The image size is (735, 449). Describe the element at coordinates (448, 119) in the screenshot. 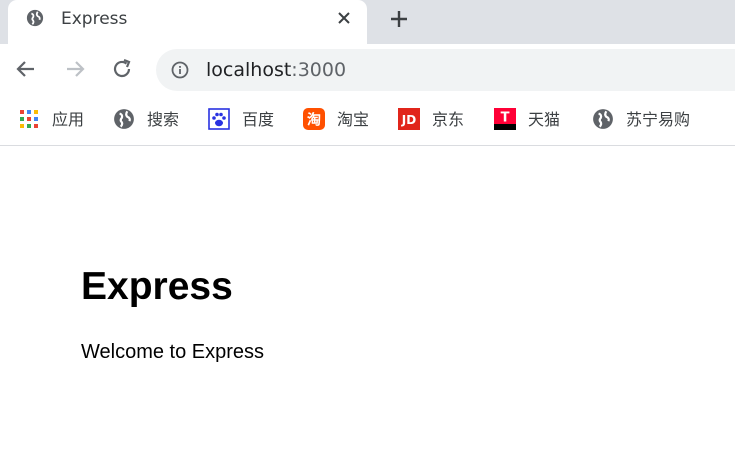

I see `bookmark-label: 京东` at that location.